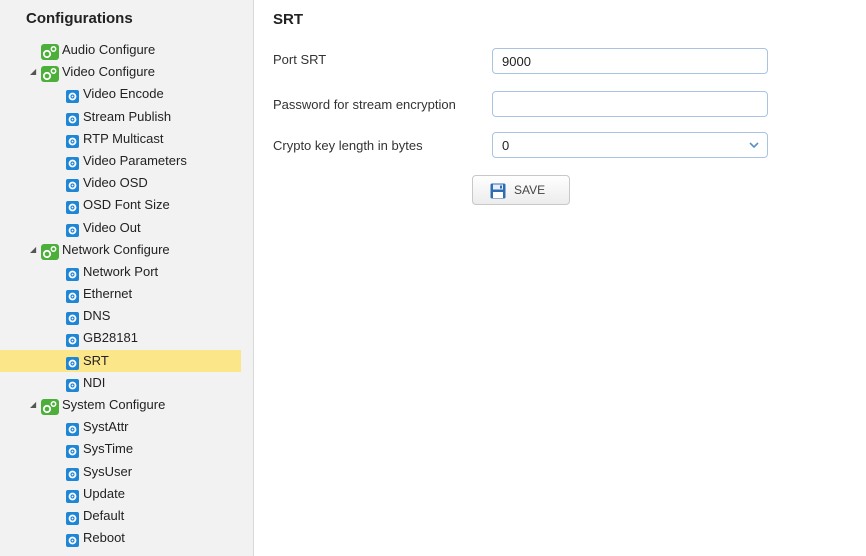 Image resolution: width=866 pixels, height=556 pixels. What do you see at coordinates (123, 138) in the screenshot?
I see `tree-item-label: RTP Multicast` at bounding box center [123, 138].